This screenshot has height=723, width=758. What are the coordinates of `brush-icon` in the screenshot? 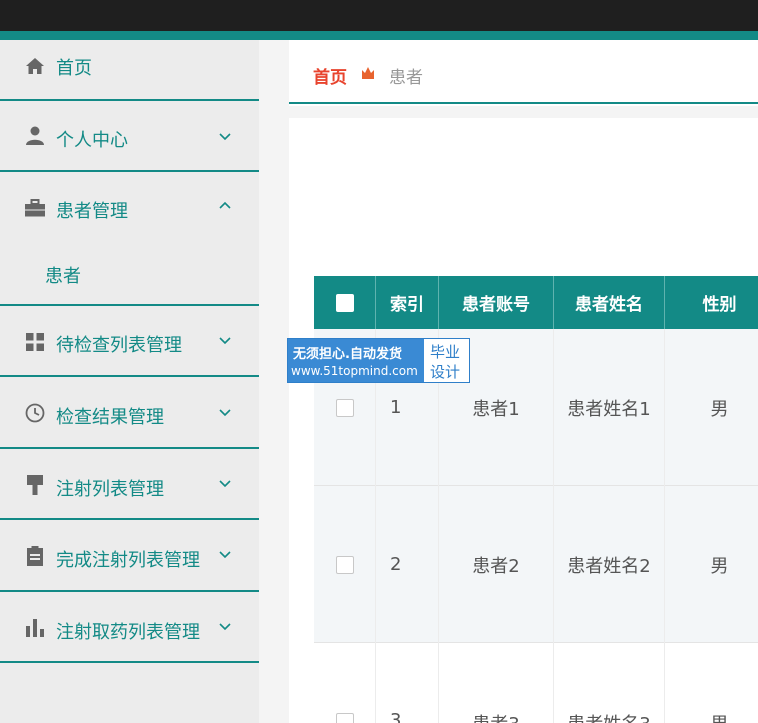 It's located at (35, 485).